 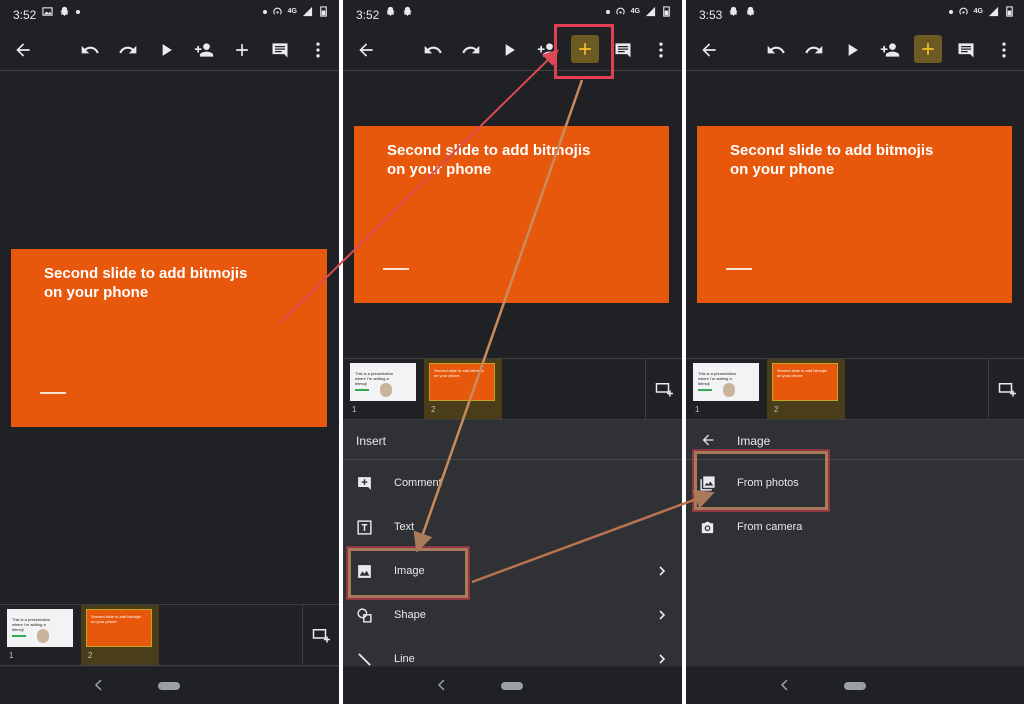 I want to click on shape-icon, so click(x=364, y=615).